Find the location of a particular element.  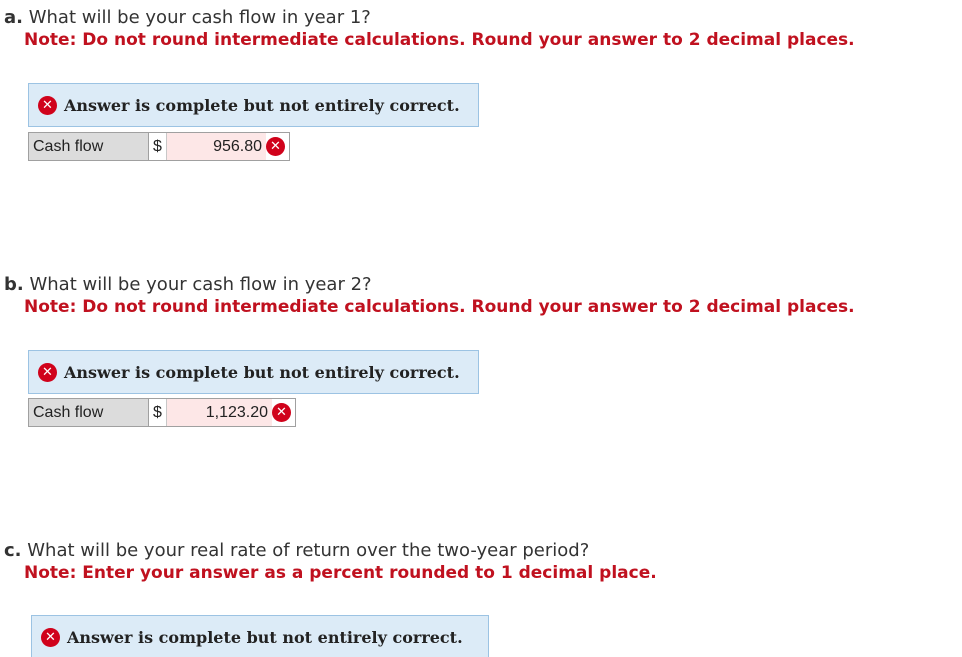

question-c-letter: c. is located at coordinates (13, 550).